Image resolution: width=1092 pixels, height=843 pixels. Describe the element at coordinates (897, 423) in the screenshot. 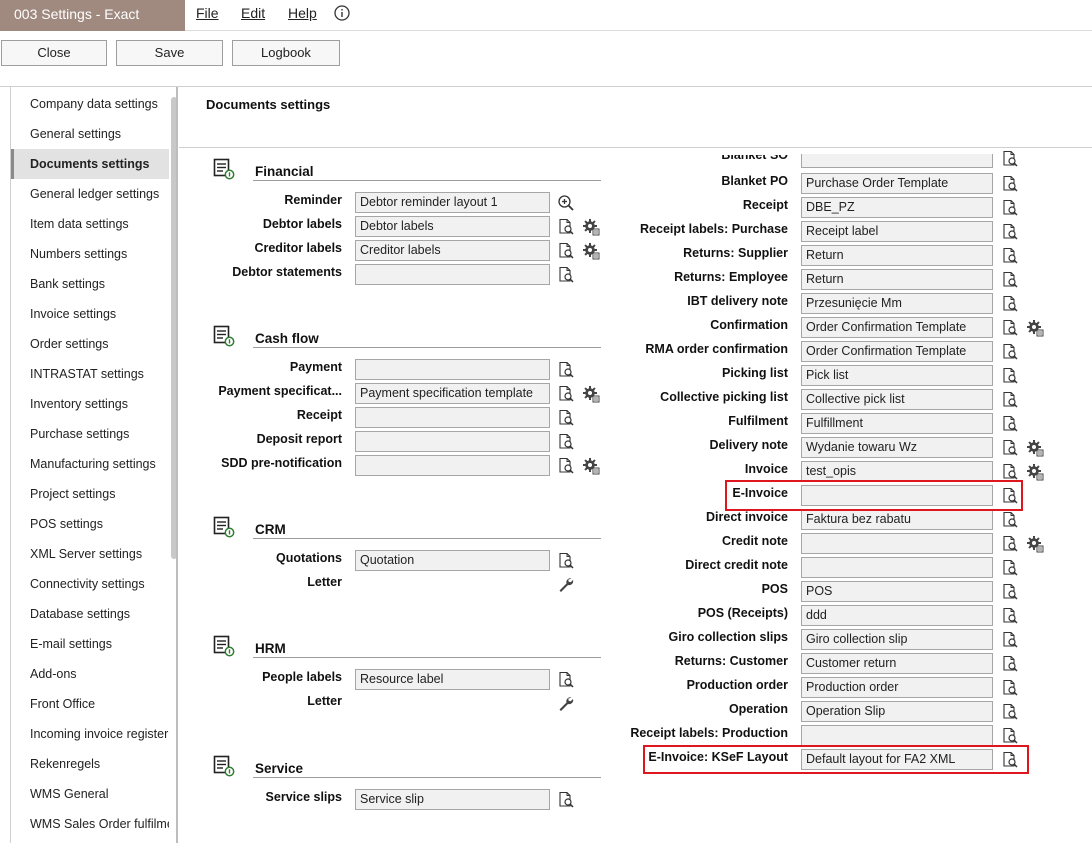

I see `field-fulfilment: Fulfillment` at that location.